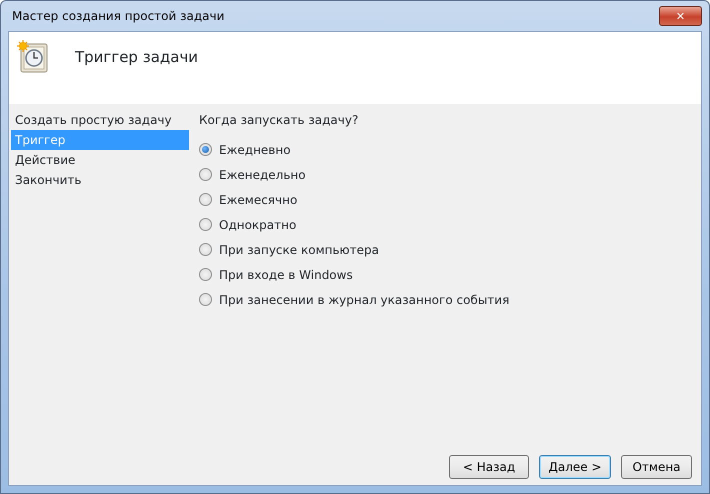  Describe the element at coordinates (286, 275) in the screenshot. I see `radio-label: При входе в Windows` at that location.